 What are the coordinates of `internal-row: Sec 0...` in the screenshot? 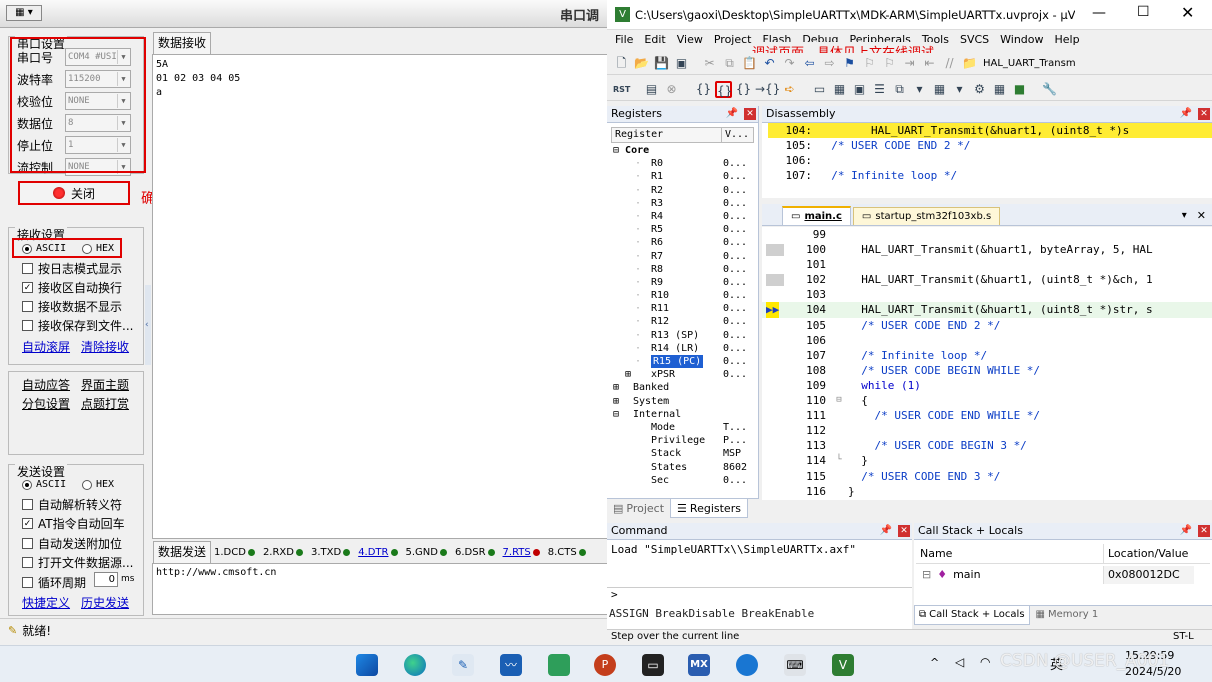 It's located at (685, 480).